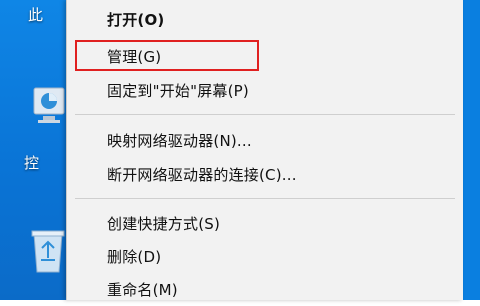  What do you see at coordinates (35, 14) in the screenshot?
I see `desktop-icon-label-this-pc: 此` at bounding box center [35, 14].